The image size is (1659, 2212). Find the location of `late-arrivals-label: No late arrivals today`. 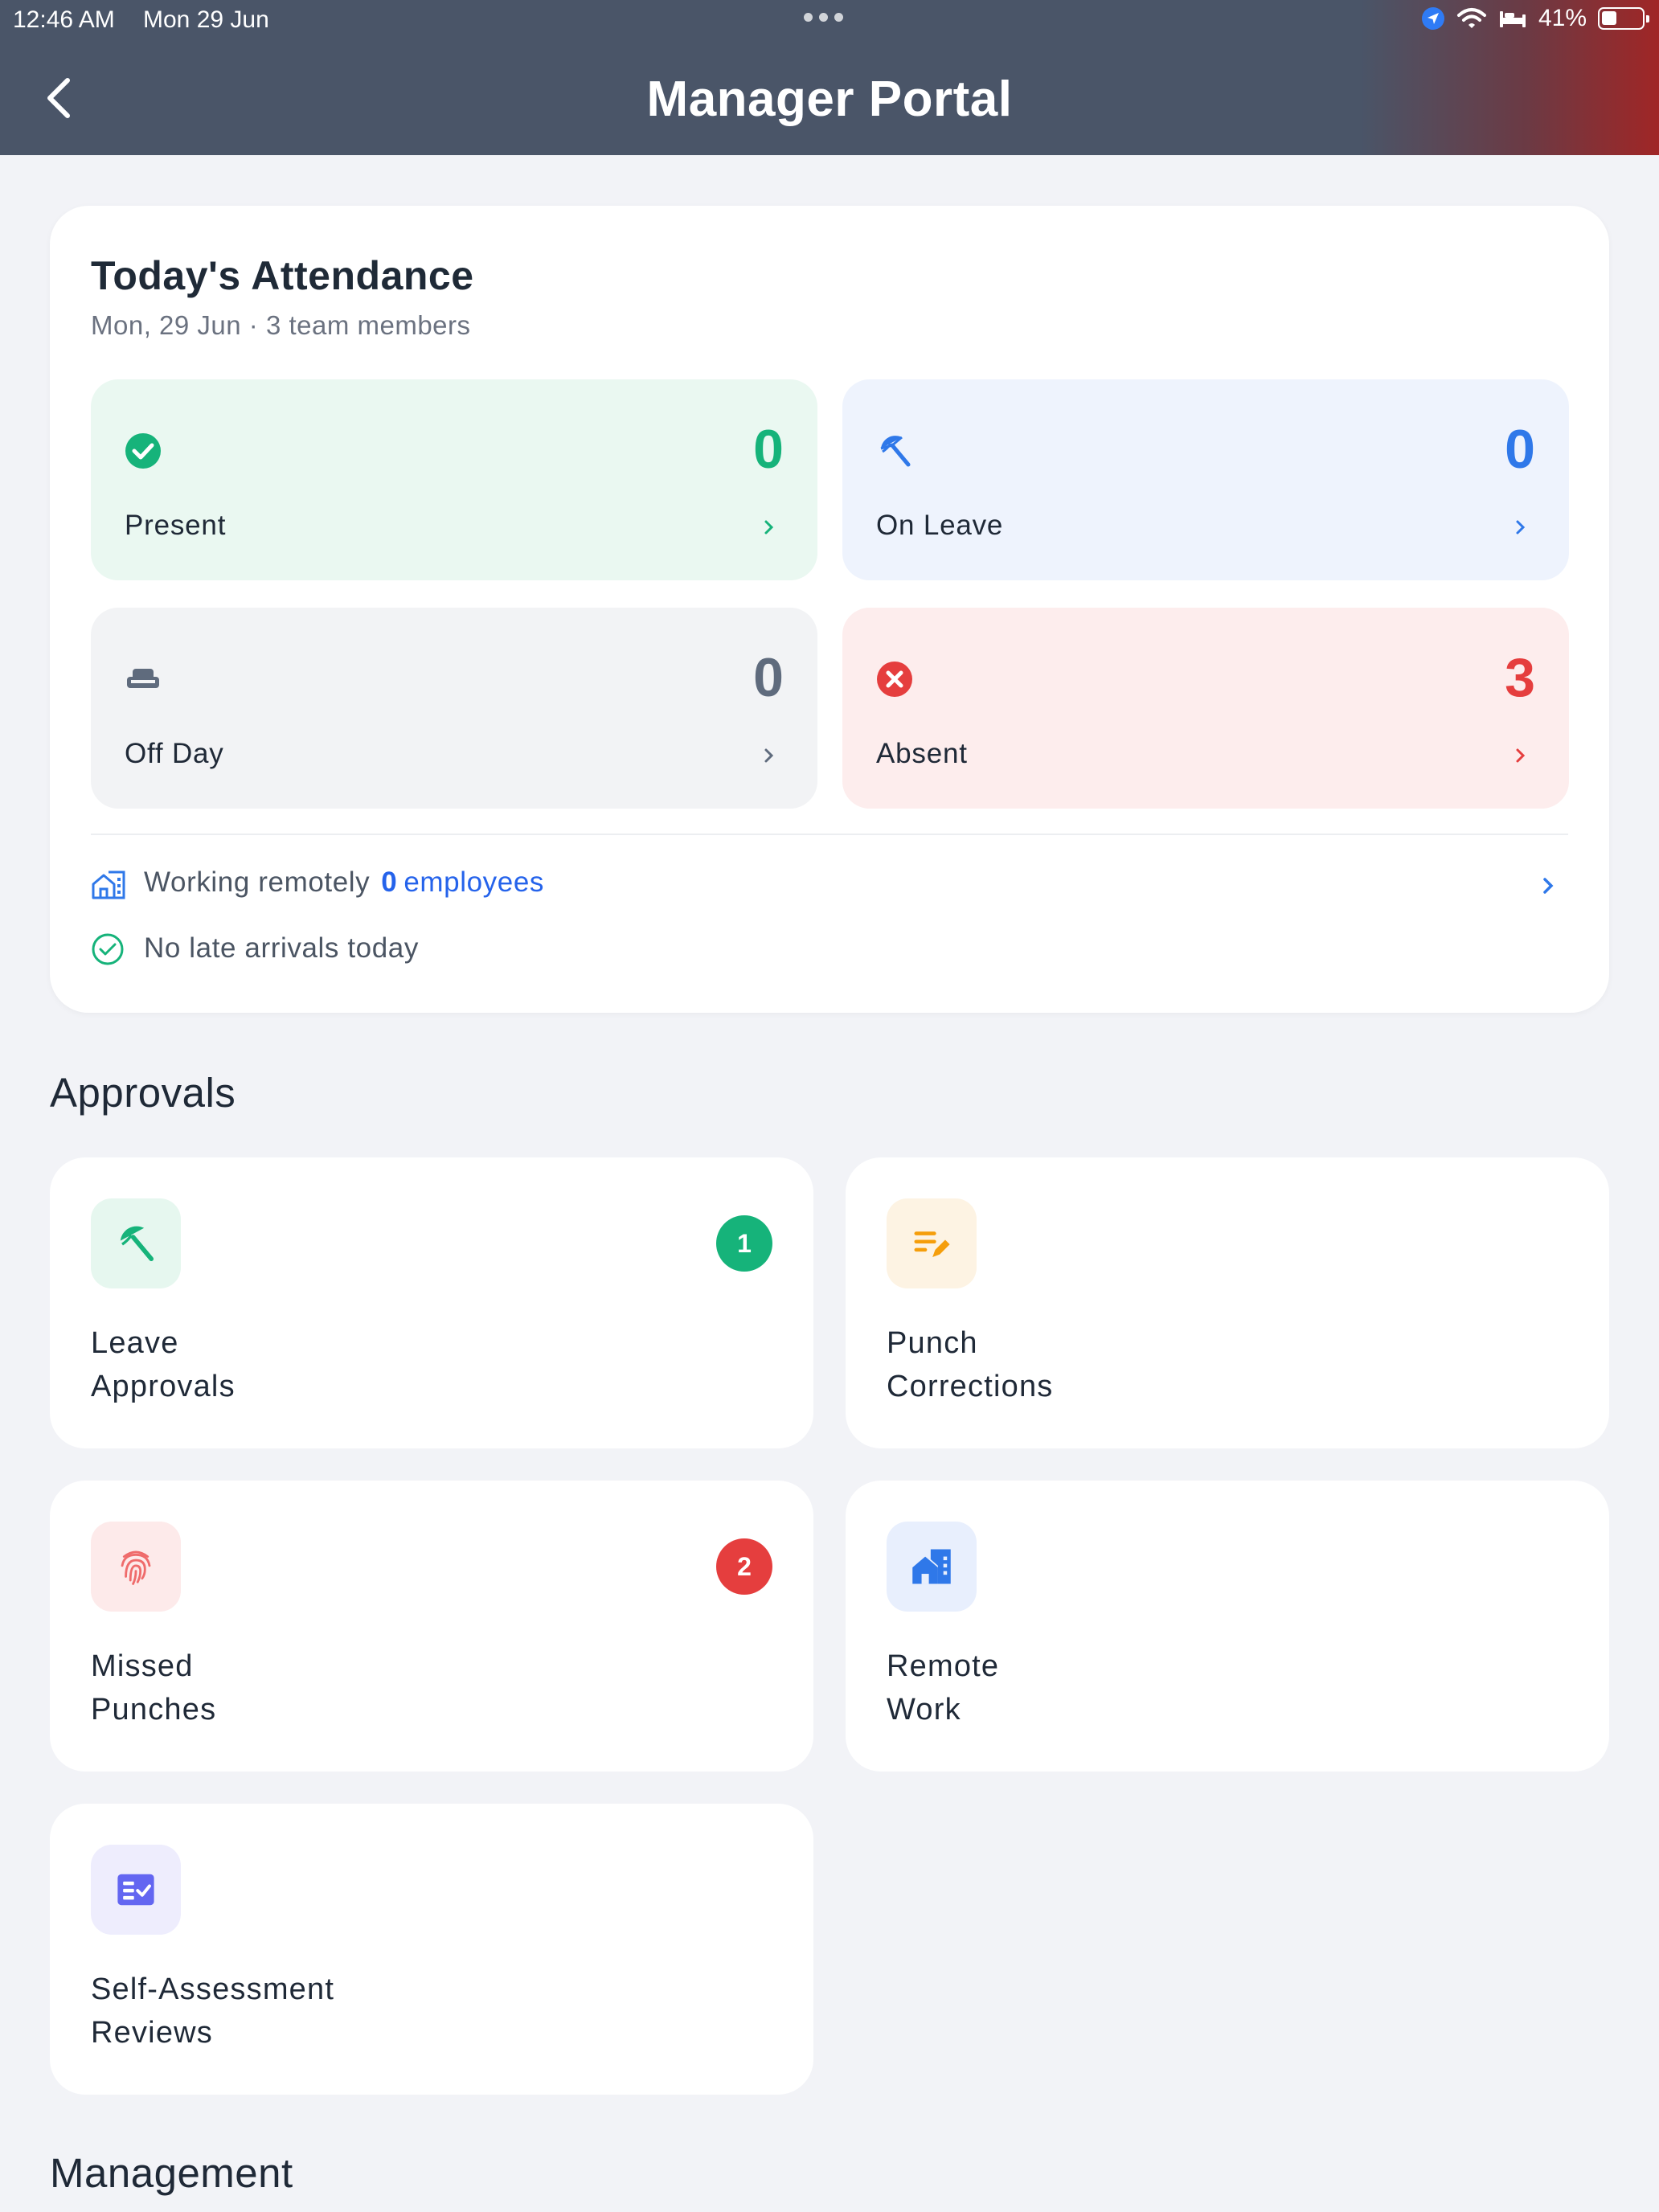

late-arrivals-label: No late arrivals today is located at coordinates (281, 948).